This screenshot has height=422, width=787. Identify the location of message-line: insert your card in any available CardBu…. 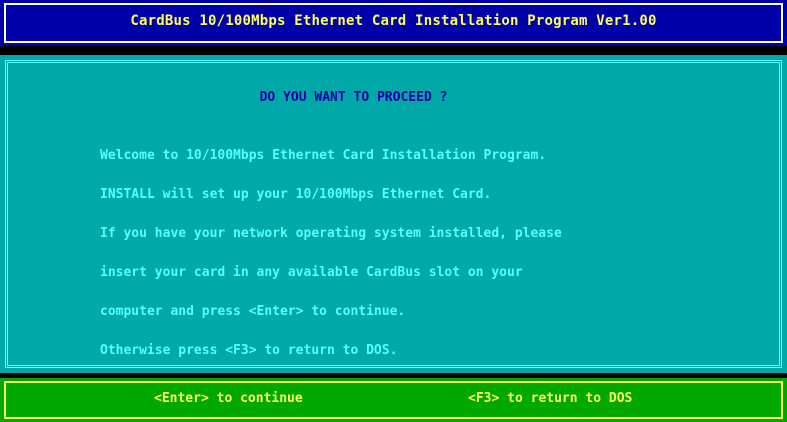
(311, 272).